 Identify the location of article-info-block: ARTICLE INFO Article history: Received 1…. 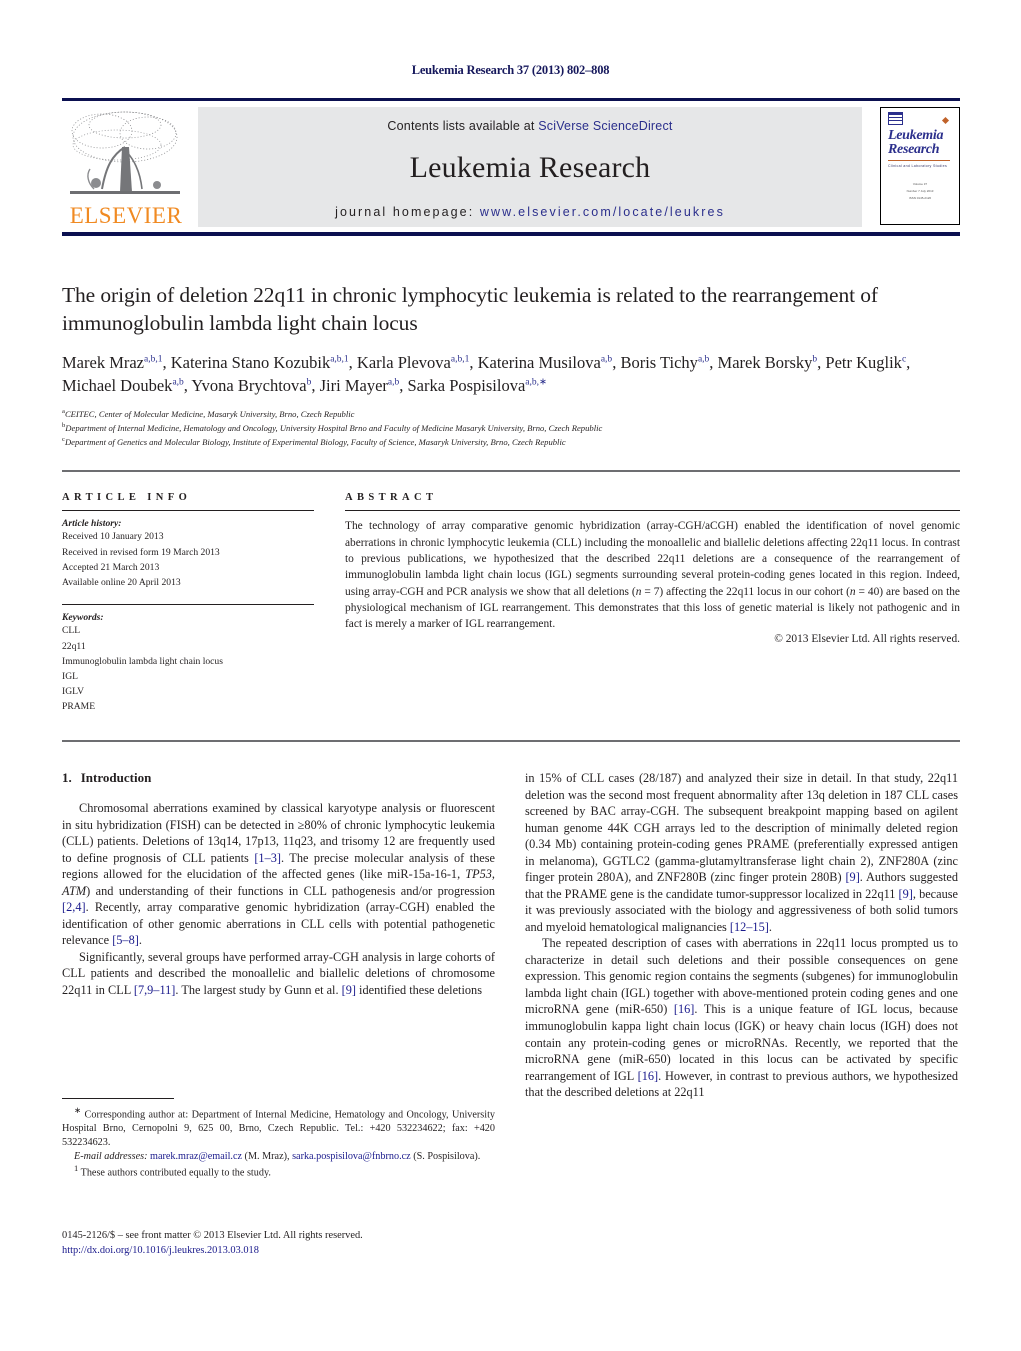
(188, 603).